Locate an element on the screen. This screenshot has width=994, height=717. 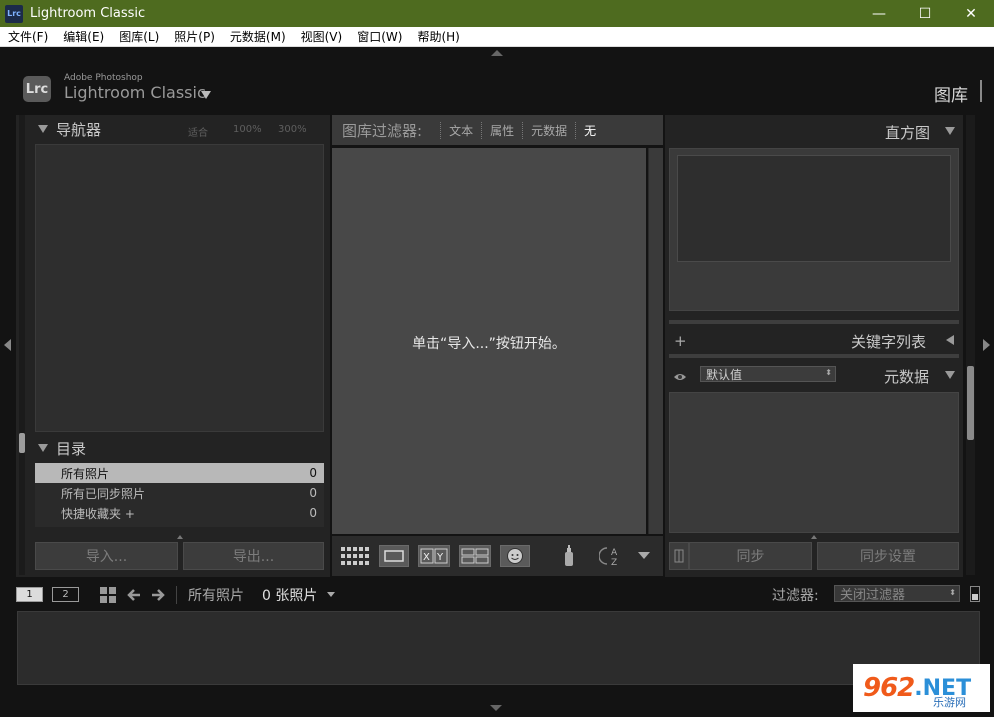
maximize-button: ☐ is located at coordinates (925, 13).